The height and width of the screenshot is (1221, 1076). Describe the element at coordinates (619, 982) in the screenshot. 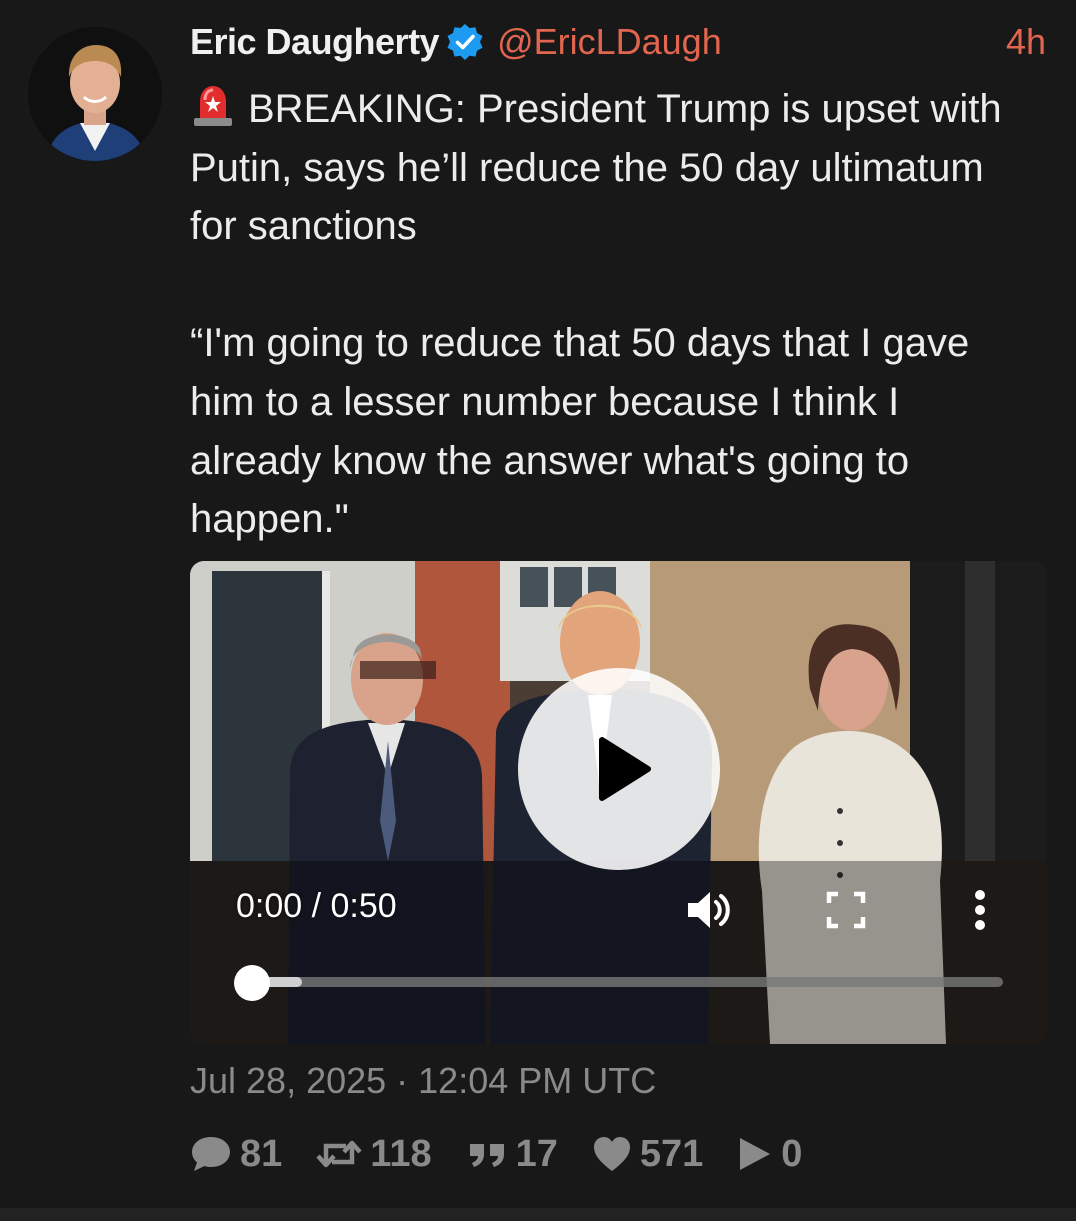

I see `video-progress-bar` at that location.